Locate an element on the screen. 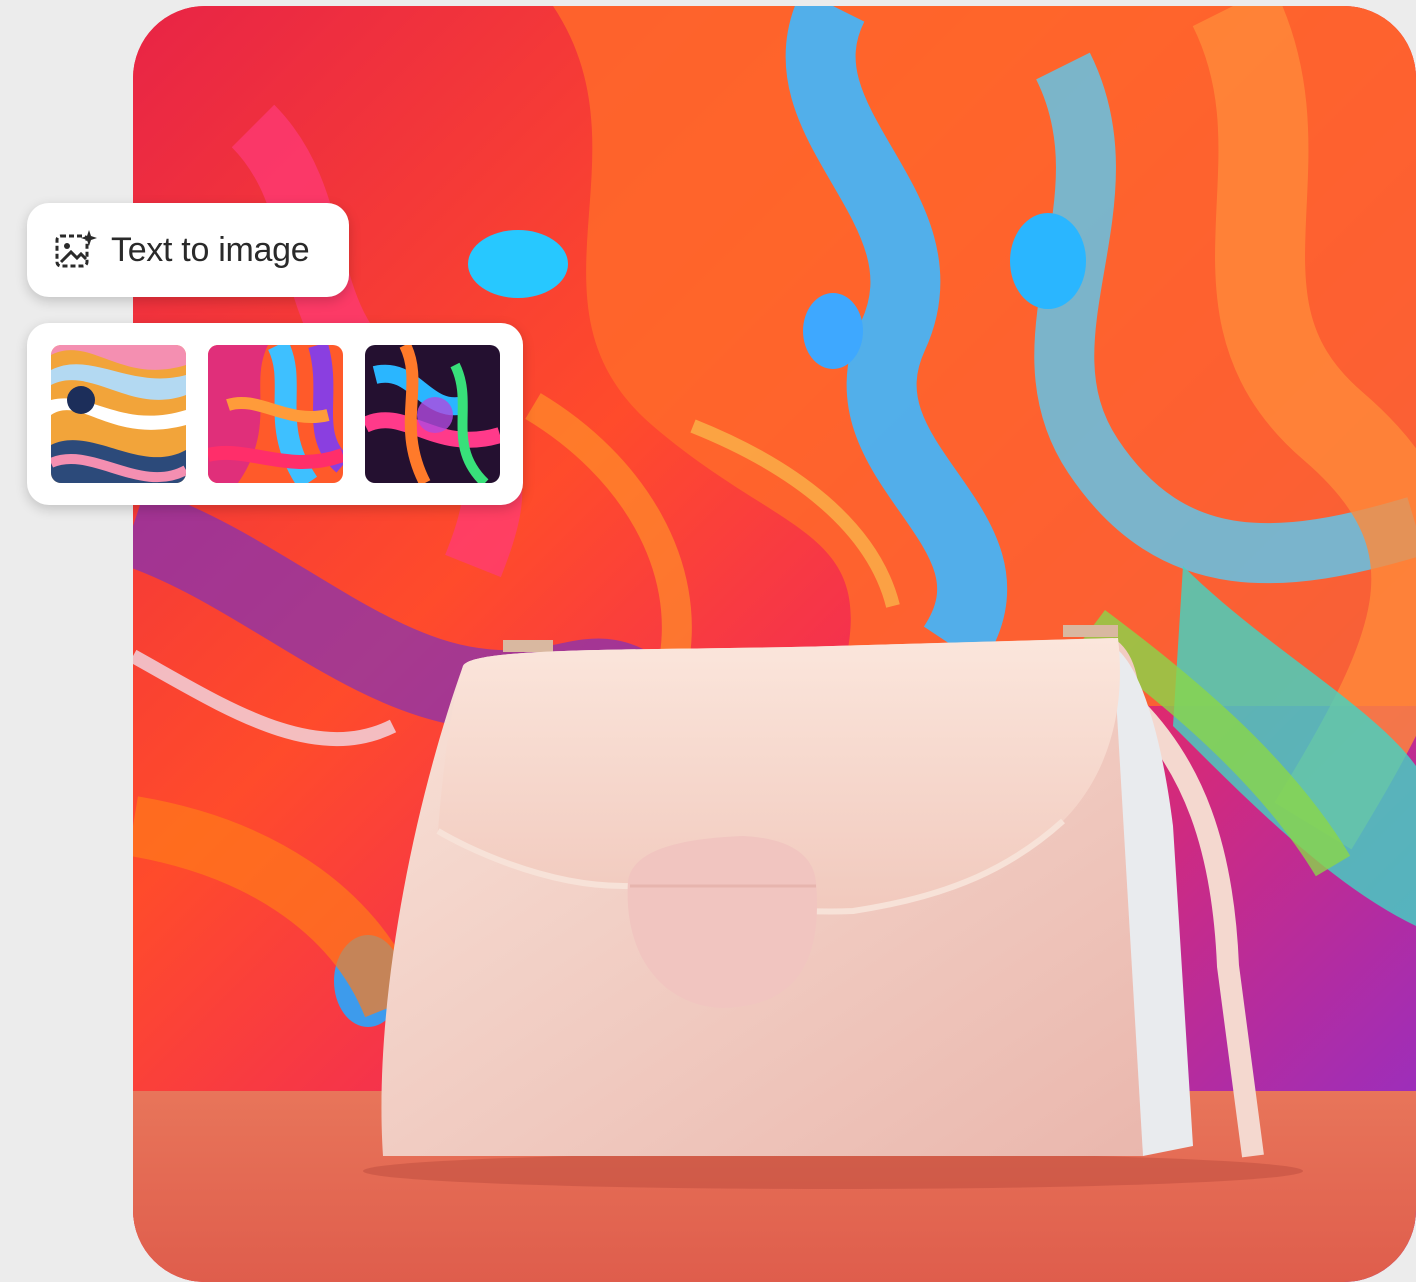 This screenshot has width=1416, height=1282. chip-label: Text to image is located at coordinates (210, 249).